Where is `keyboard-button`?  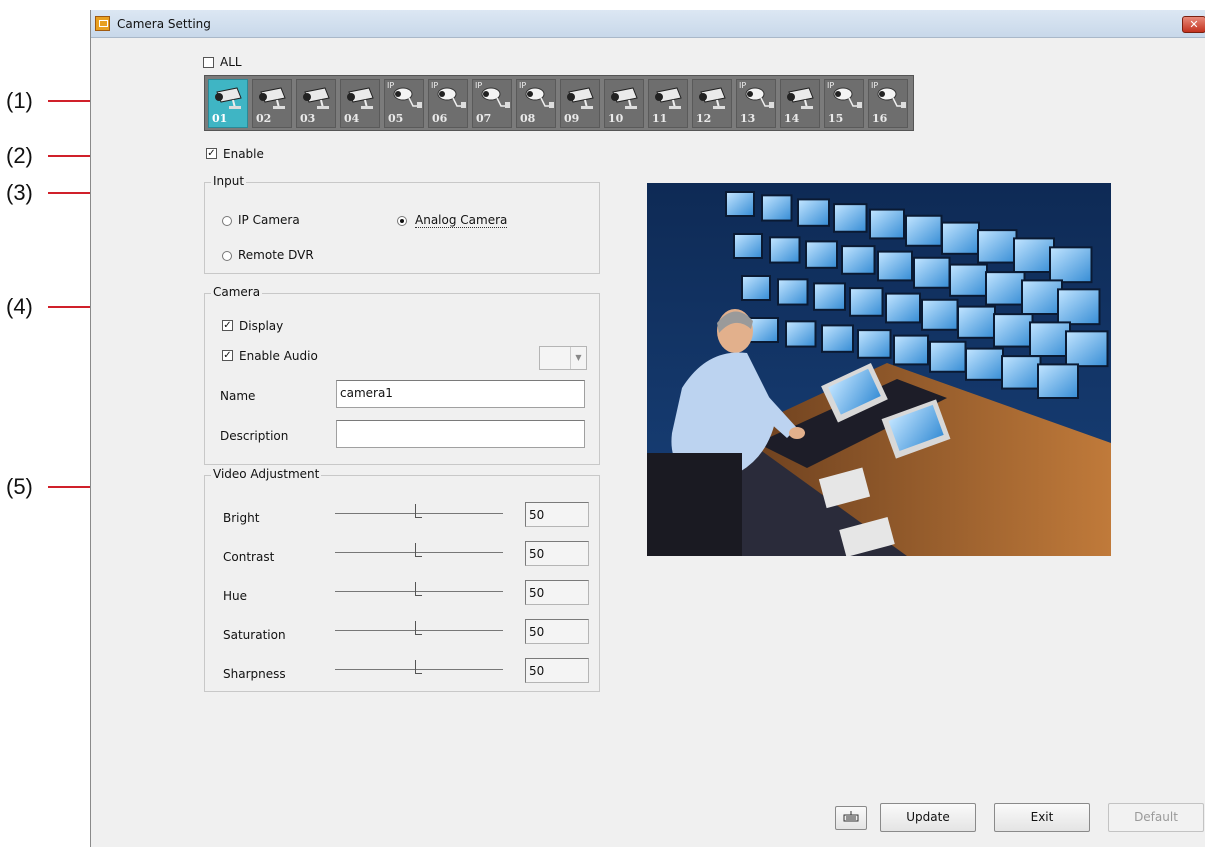 keyboard-button is located at coordinates (851, 818).